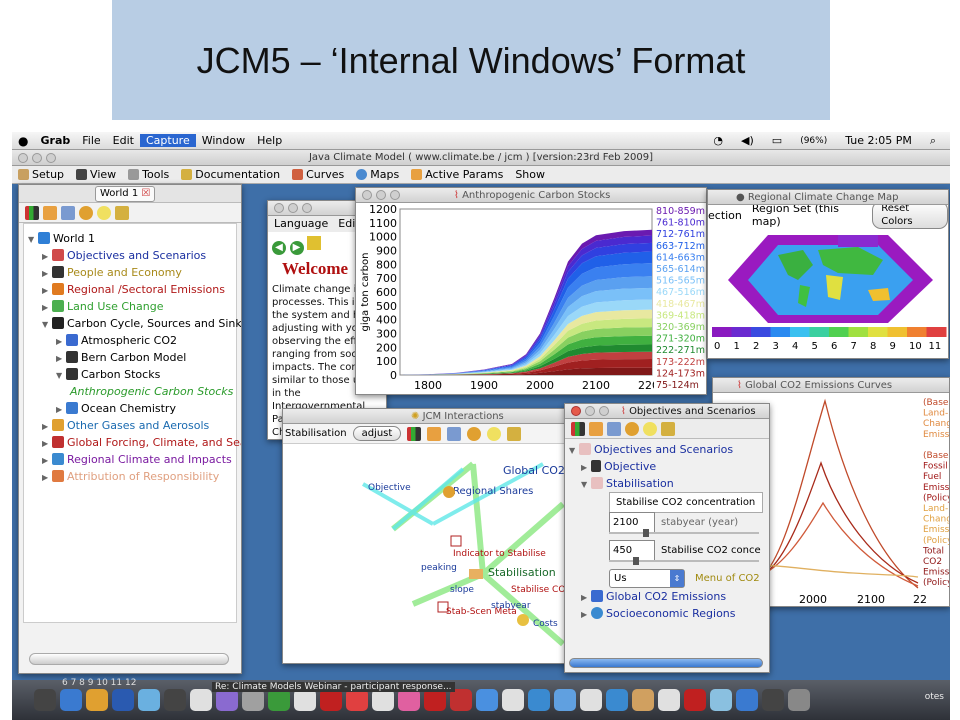 The height and width of the screenshot is (720, 960). What do you see at coordinates (807, 215) in the screenshot?
I see `region-set-label: Region Set (this map)` at bounding box center [807, 215].